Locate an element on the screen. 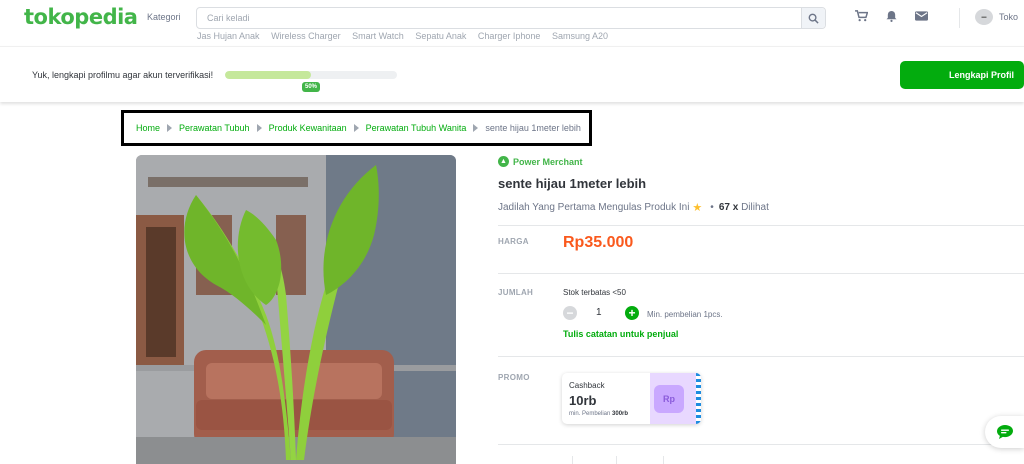 The image size is (1024, 464). progress-percent-badge: 50% is located at coordinates (311, 87).